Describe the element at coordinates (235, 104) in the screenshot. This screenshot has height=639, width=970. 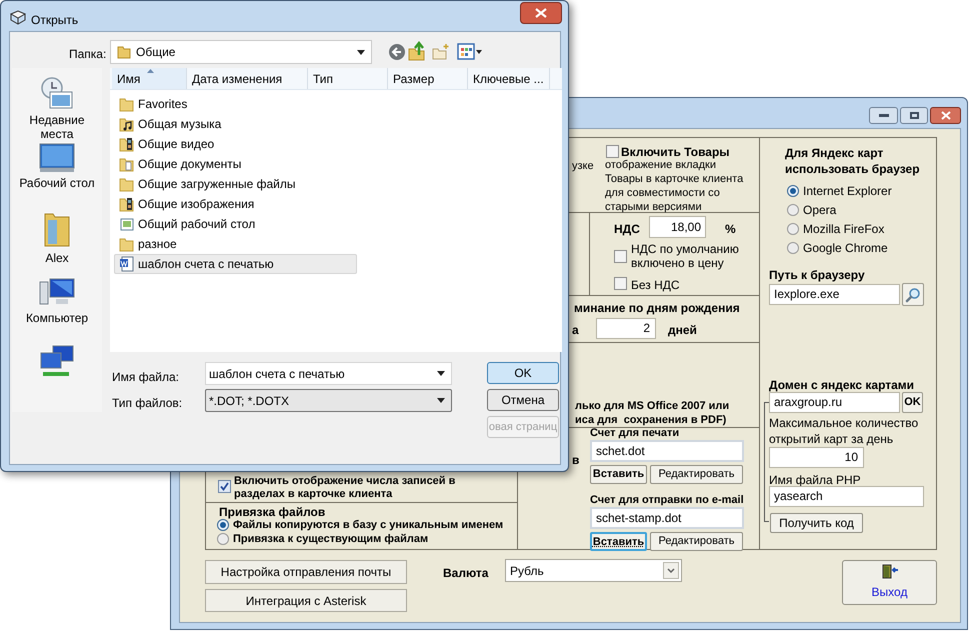
I see `file-item: Favorites` at that location.